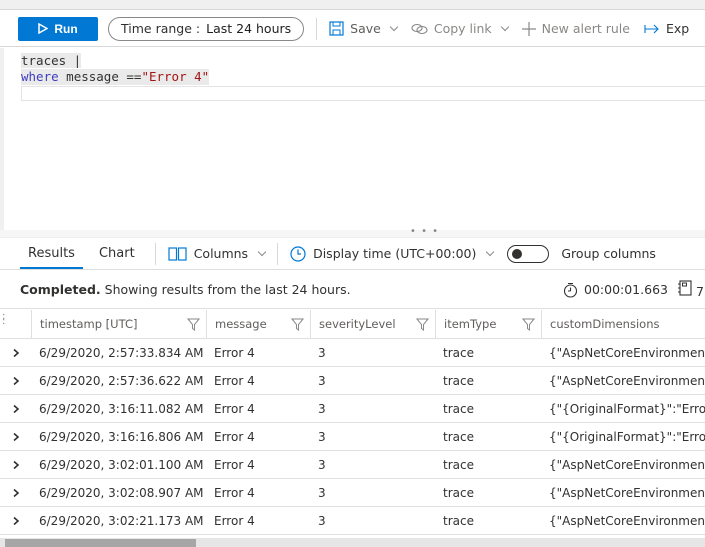 The height and width of the screenshot is (547, 705). What do you see at coordinates (626, 289) in the screenshot?
I see `duration-value: 00:00:01.663` at bounding box center [626, 289].